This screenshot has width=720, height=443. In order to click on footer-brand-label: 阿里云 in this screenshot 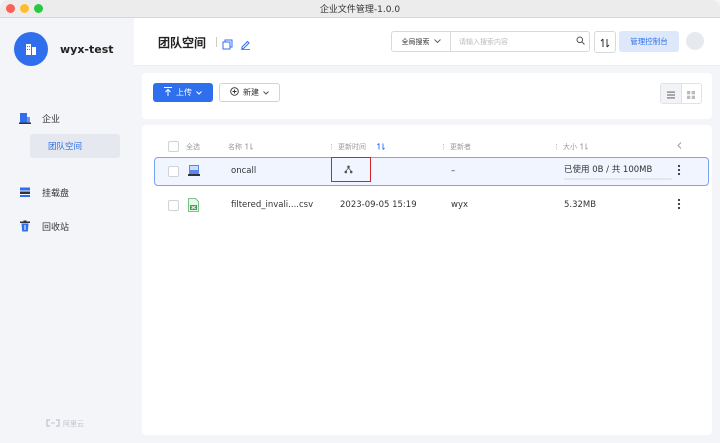, I will do `click(73, 424)`.